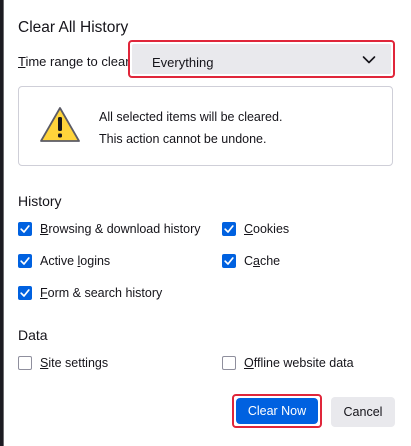 This screenshot has width=411, height=446. What do you see at coordinates (271, 229) in the screenshot?
I see `label-text: ookies` at bounding box center [271, 229].